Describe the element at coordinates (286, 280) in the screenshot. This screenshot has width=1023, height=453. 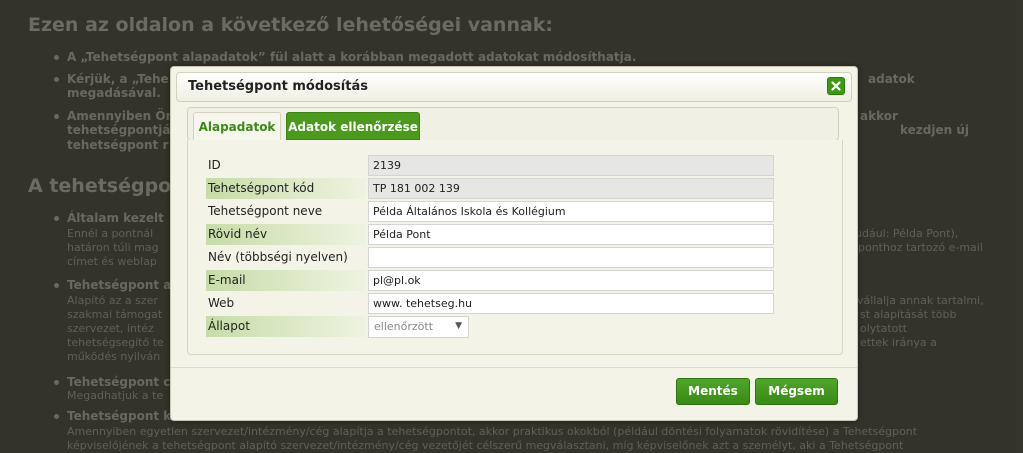
I see `email-label: E-mail` at that location.